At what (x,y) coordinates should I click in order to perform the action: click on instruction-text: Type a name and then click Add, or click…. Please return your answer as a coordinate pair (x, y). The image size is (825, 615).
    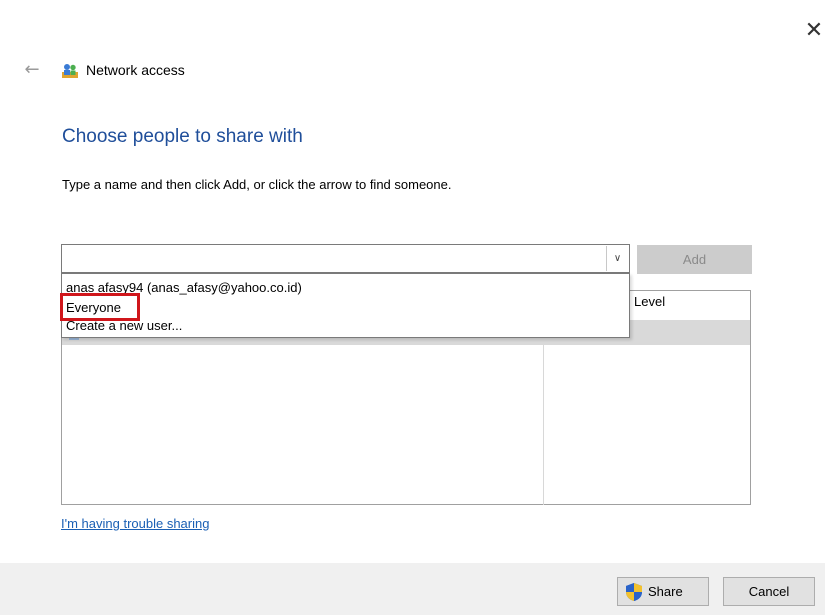
    Looking at the image, I should click on (257, 184).